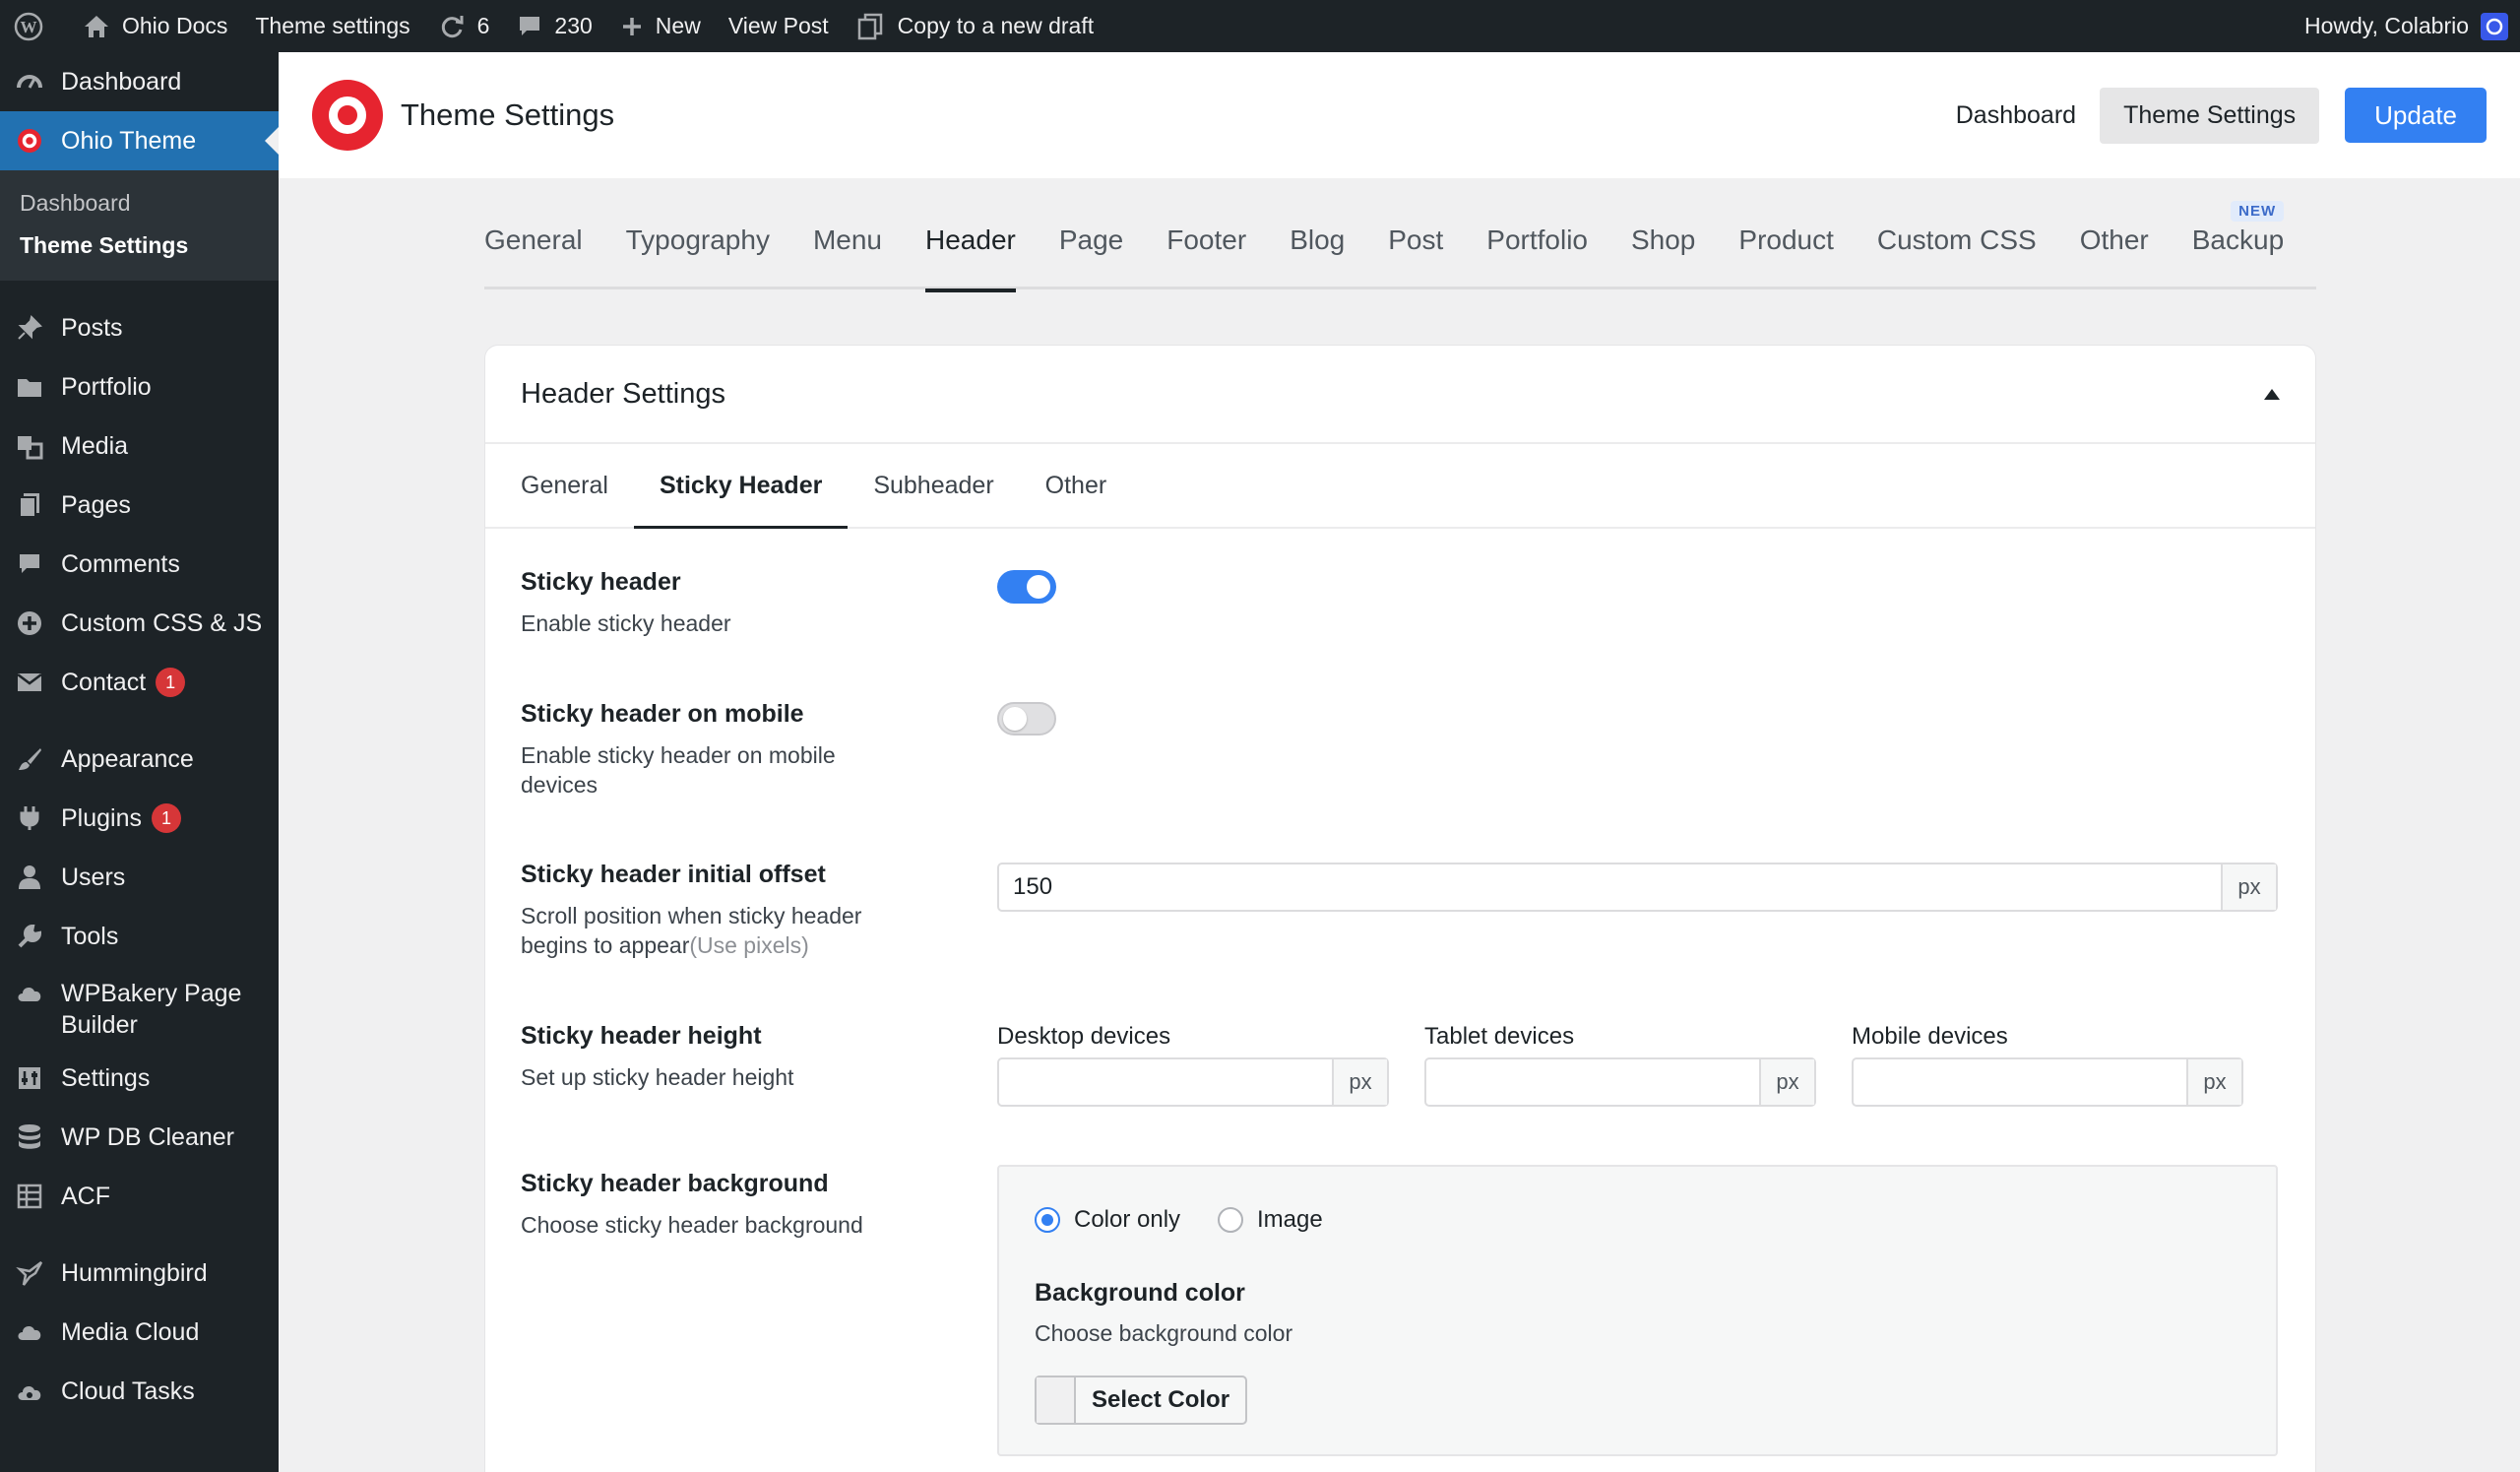 This screenshot has width=2520, height=1472. Describe the element at coordinates (2210, 115) in the screenshot. I see `theme-settings-link: Theme Settings` at that location.